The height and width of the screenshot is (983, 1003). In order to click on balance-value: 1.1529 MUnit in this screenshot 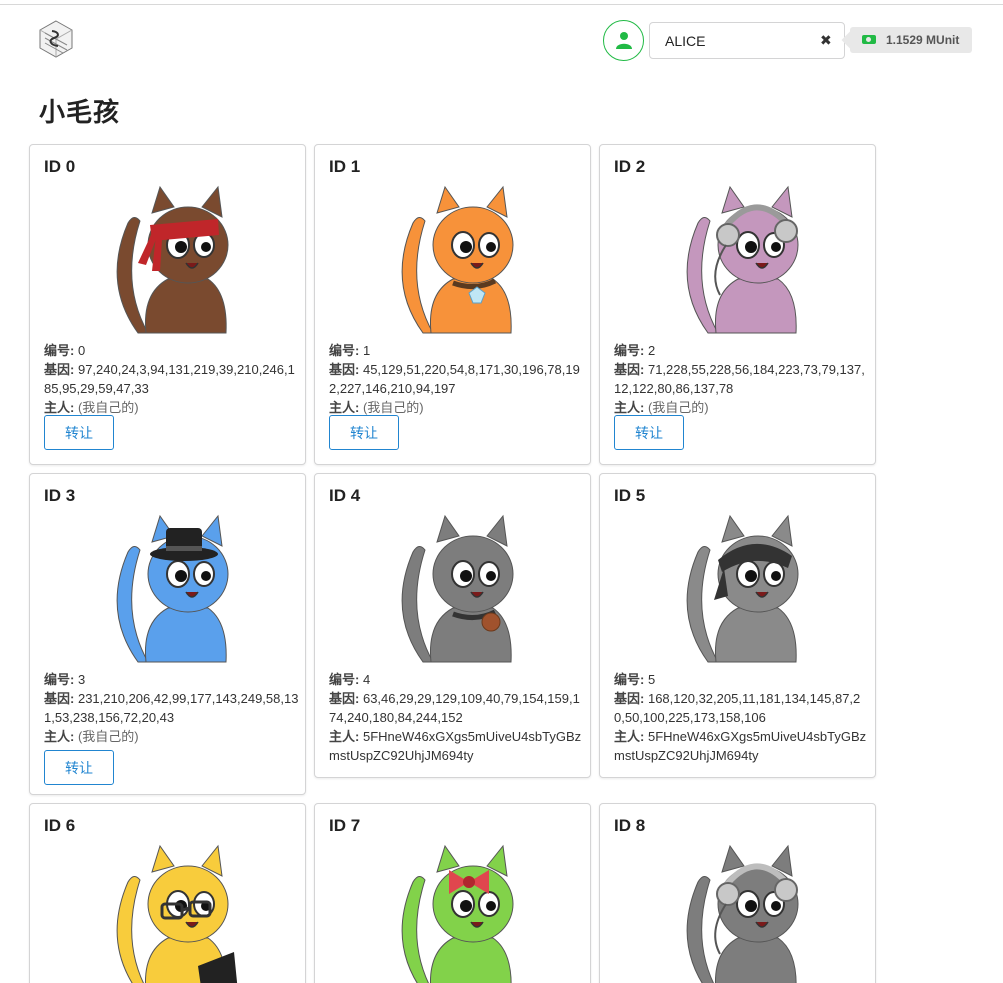, I will do `click(923, 40)`.